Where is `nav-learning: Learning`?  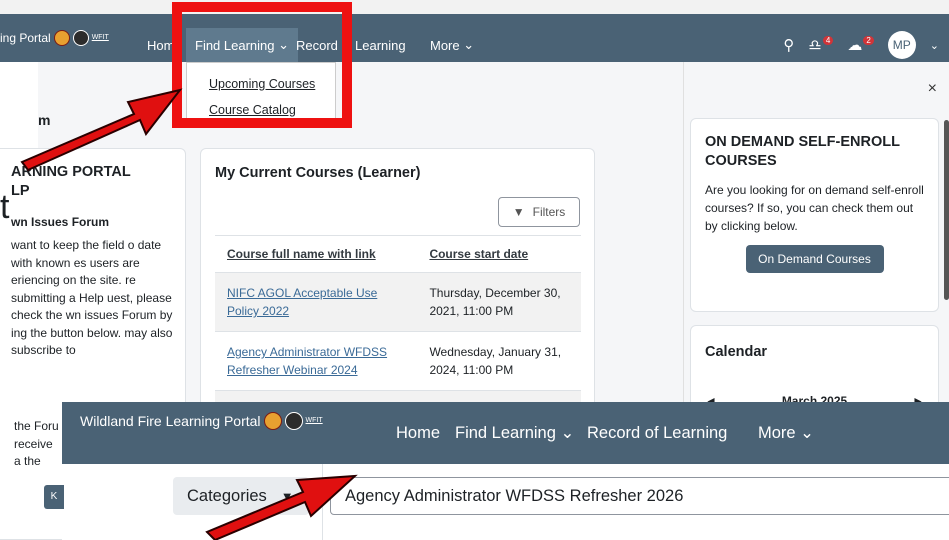 nav-learning: Learning is located at coordinates (380, 45).